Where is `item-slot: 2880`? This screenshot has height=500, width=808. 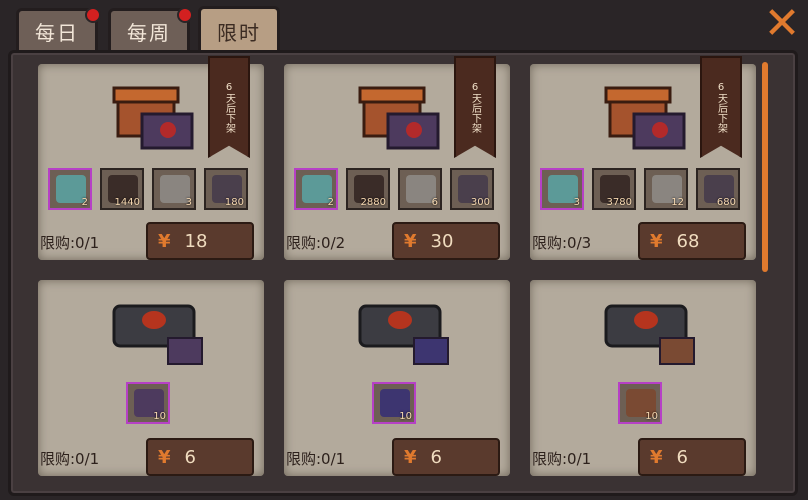 item-slot: 2880 is located at coordinates (368, 189).